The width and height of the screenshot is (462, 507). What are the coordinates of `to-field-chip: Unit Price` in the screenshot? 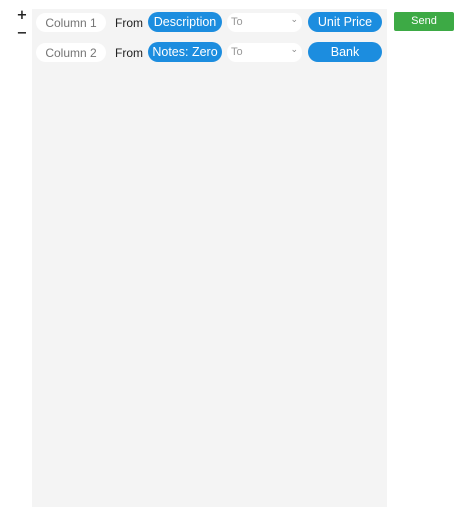 It's located at (345, 22).